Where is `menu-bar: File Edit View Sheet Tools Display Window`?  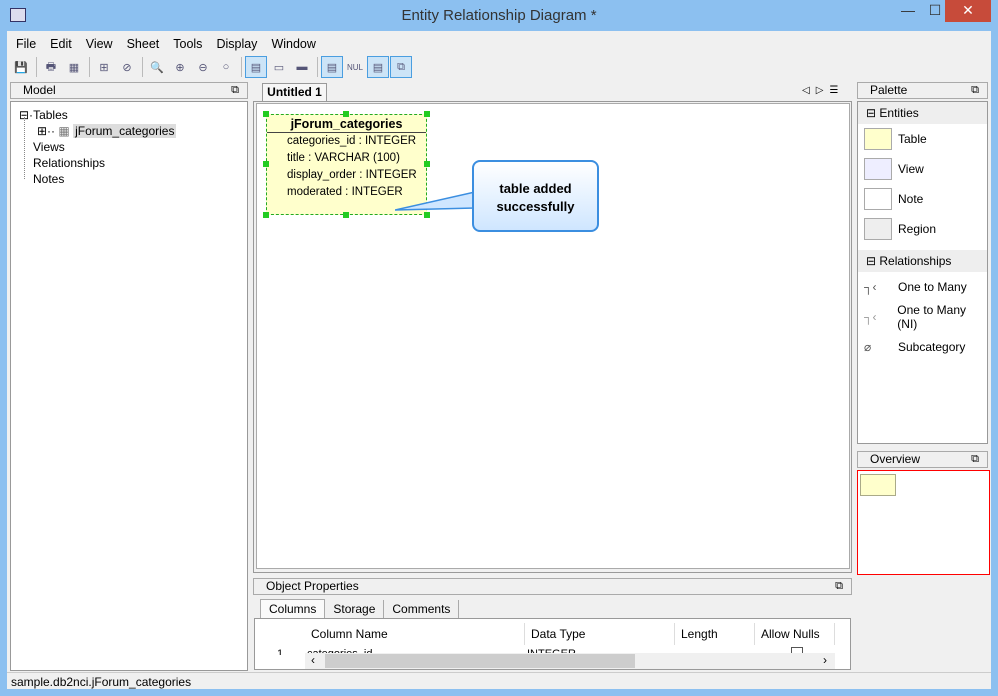
menu-bar: File Edit View Sheet Tools Display Window is located at coordinates (173, 44).